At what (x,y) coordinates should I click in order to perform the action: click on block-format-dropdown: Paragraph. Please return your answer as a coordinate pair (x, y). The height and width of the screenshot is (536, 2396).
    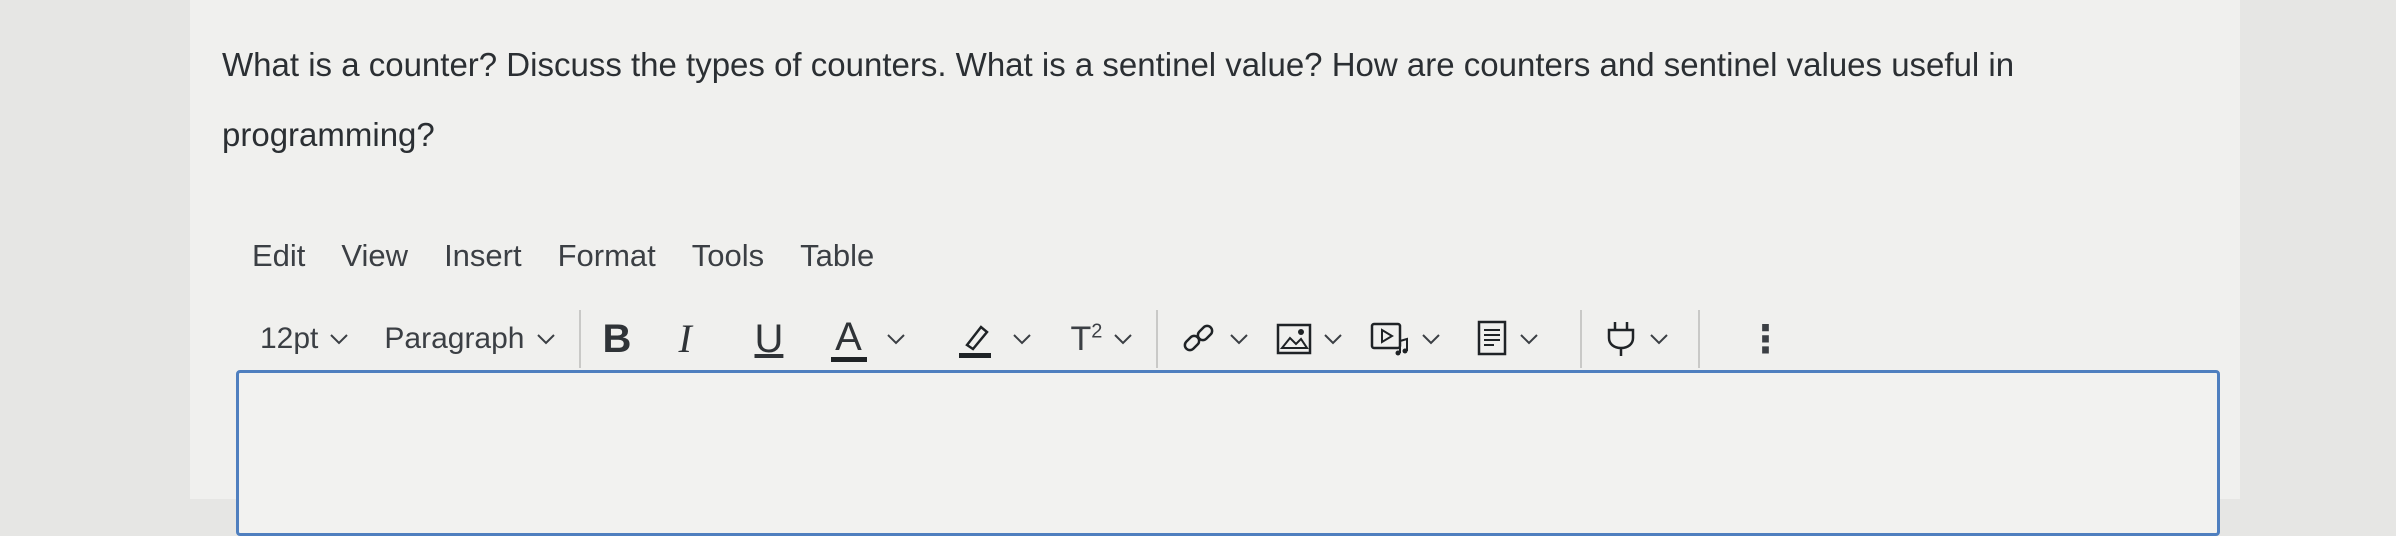
    Looking at the image, I should click on (470, 339).